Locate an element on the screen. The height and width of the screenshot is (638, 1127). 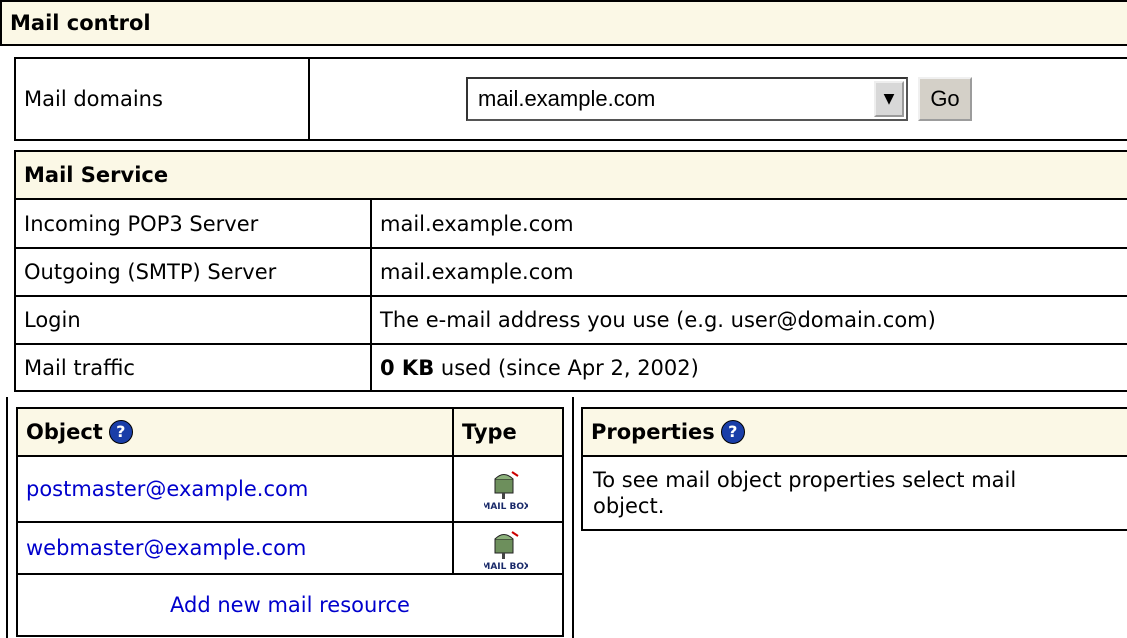
pop3-value: mail.example.com is located at coordinates (477, 223).